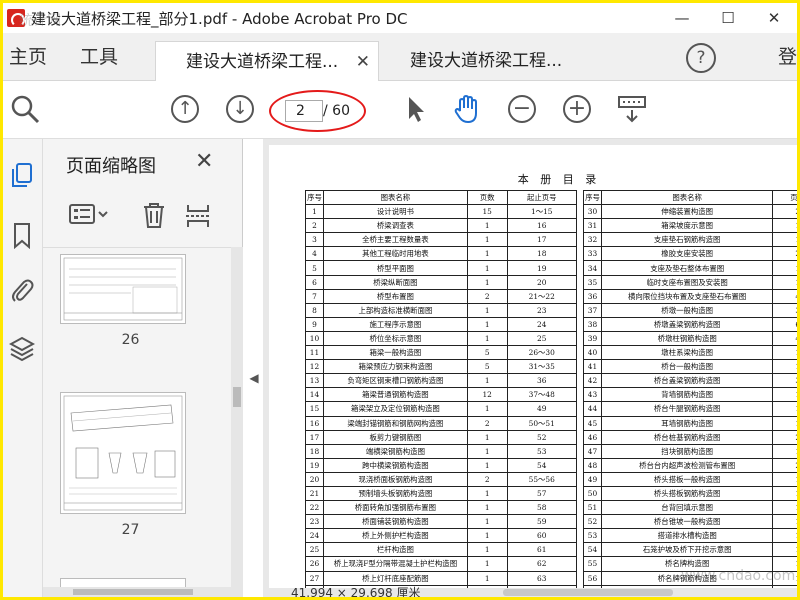 The height and width of the screenshot is (600, 800). I want to click on close-window-button: ✕, so click(774, 18).